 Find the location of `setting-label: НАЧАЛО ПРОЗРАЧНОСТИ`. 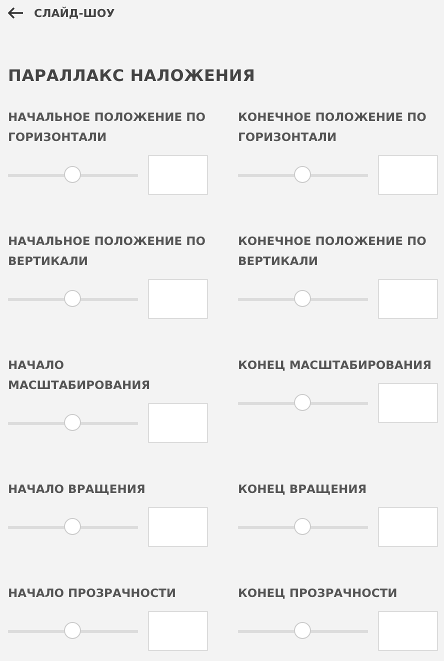

setting-label: НАЧАЛО ПРОЗРАЧНОСТИ is located at coordinates (92, 593).